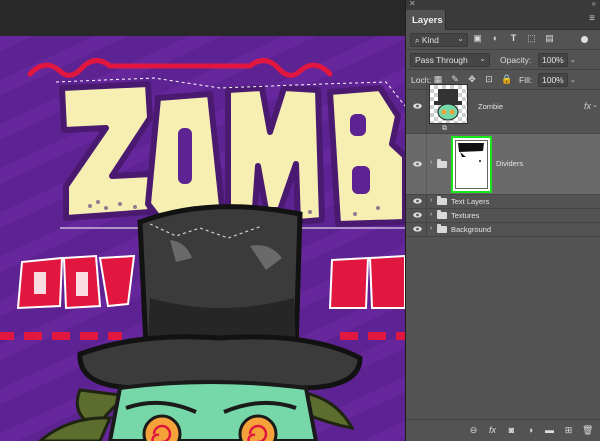 The width and height of the screenshot is (600, 441). I want to click on zombie-thumbnail-art, so click(448, 105).